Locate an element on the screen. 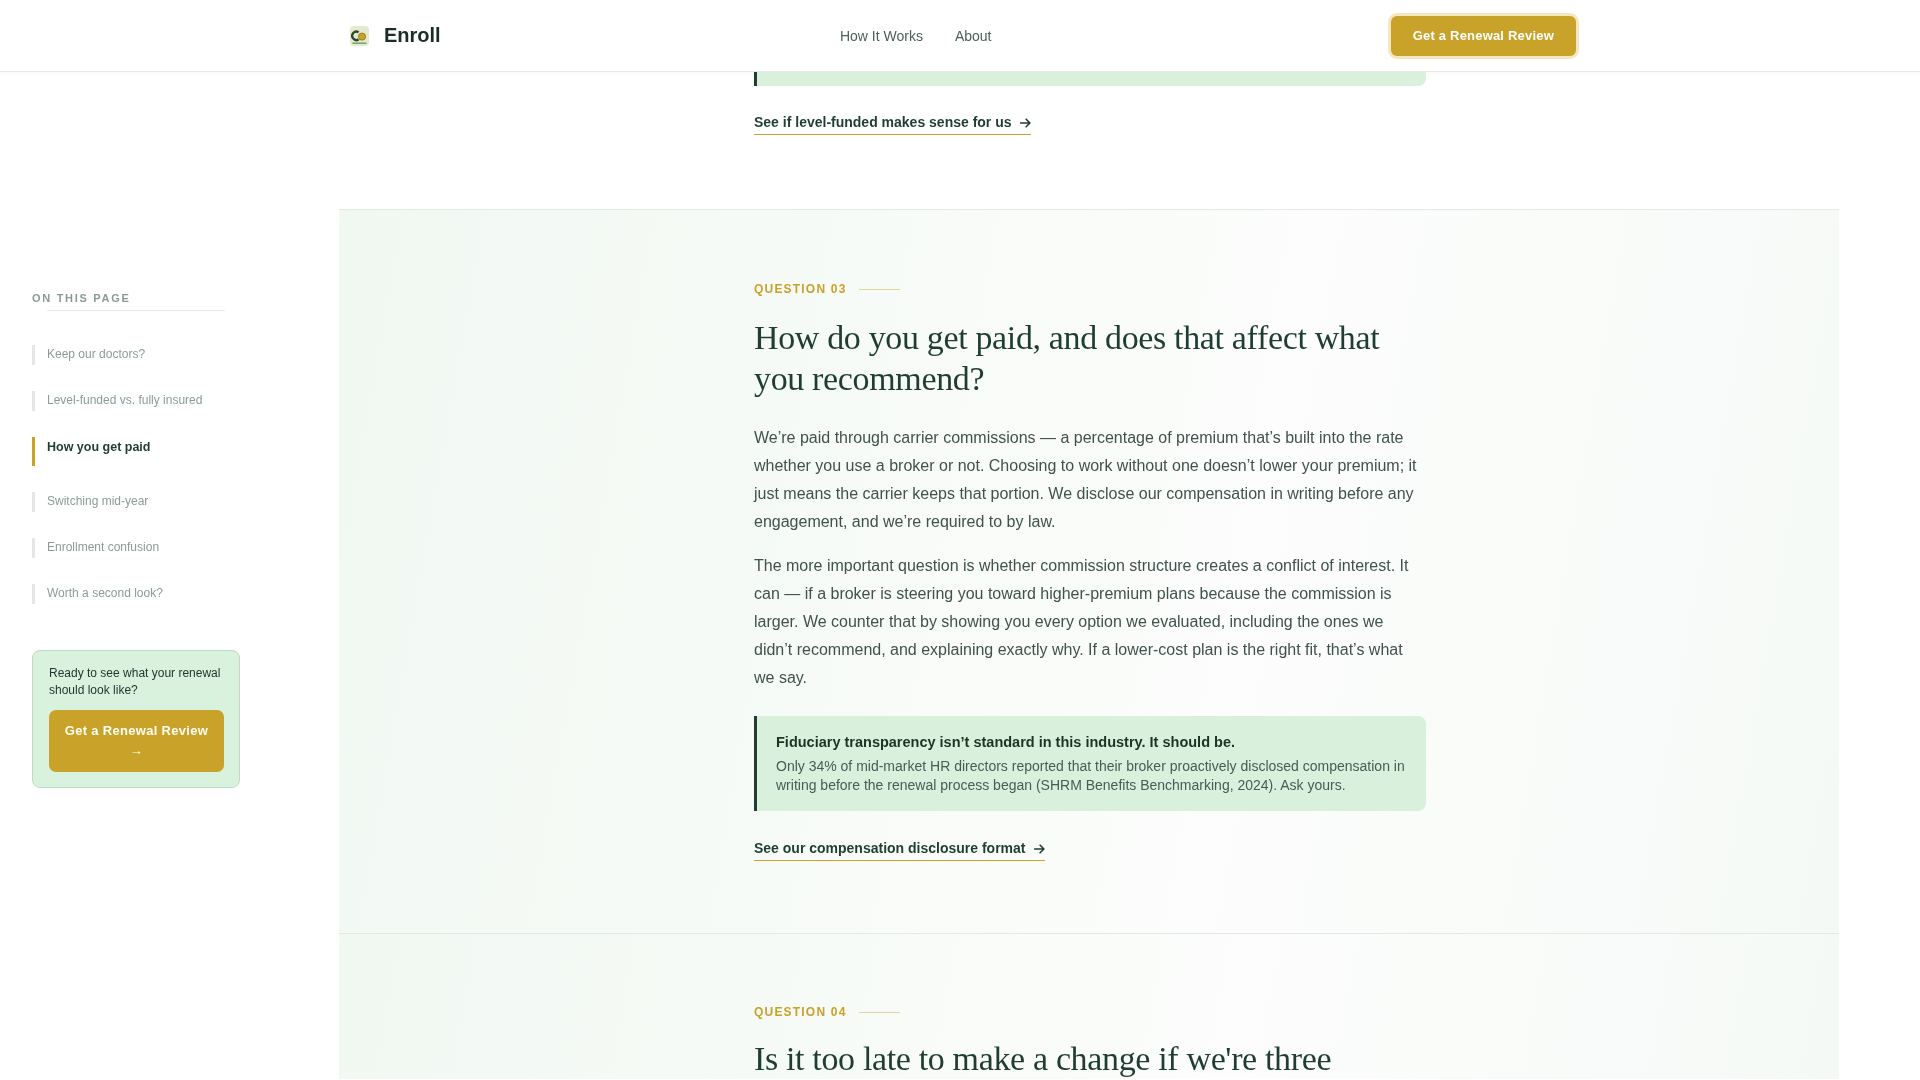  toc-link: How you get paid is located at coordinates (91, 451).